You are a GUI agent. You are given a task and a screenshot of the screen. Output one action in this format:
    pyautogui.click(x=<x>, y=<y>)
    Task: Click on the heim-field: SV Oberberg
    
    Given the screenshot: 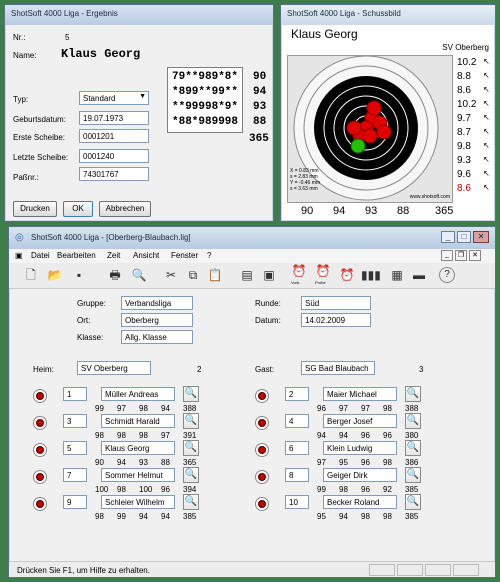 What is the action you would take?
    pyautogui.click(x=114, y=368)
    